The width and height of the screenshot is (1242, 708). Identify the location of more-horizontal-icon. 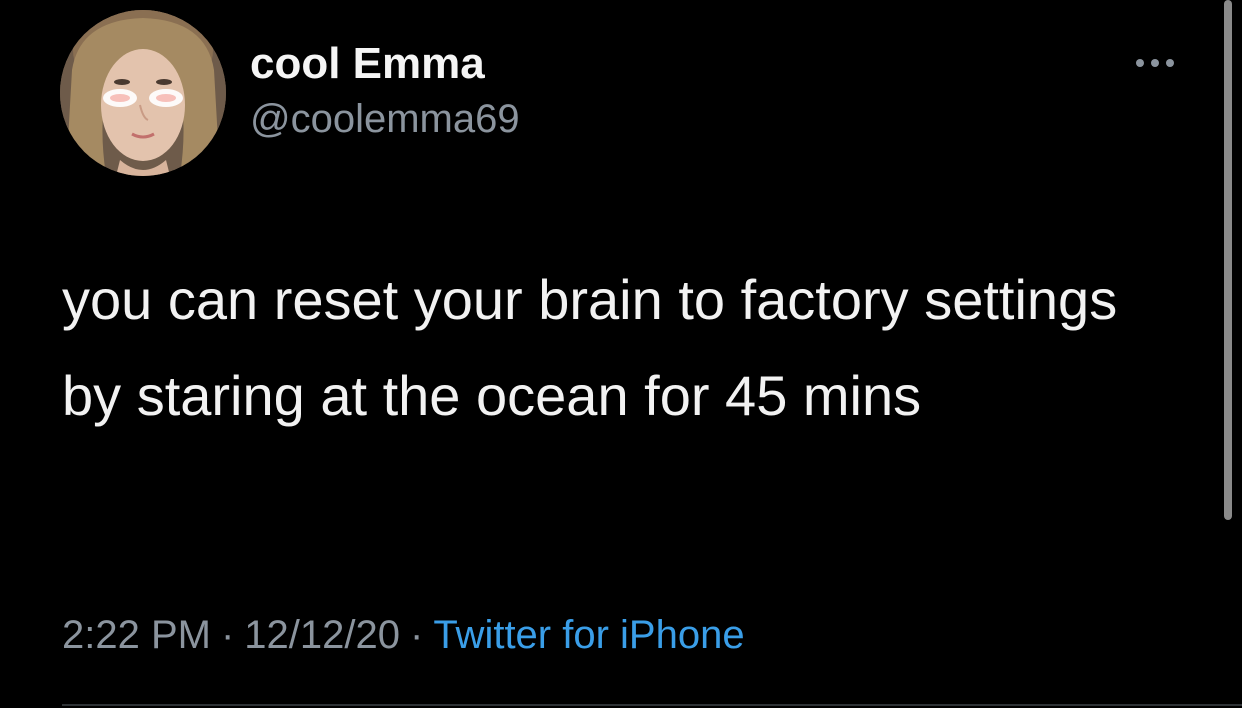
(1155, 63).